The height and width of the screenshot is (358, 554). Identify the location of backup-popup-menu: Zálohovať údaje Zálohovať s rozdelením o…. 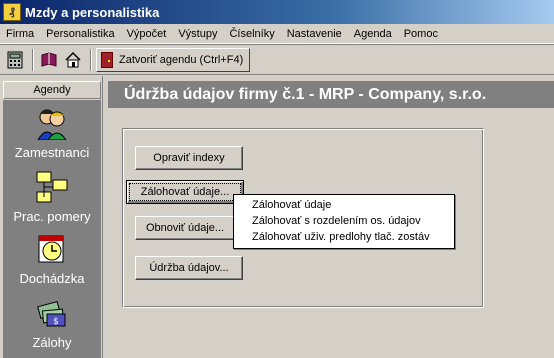
(344, 221).